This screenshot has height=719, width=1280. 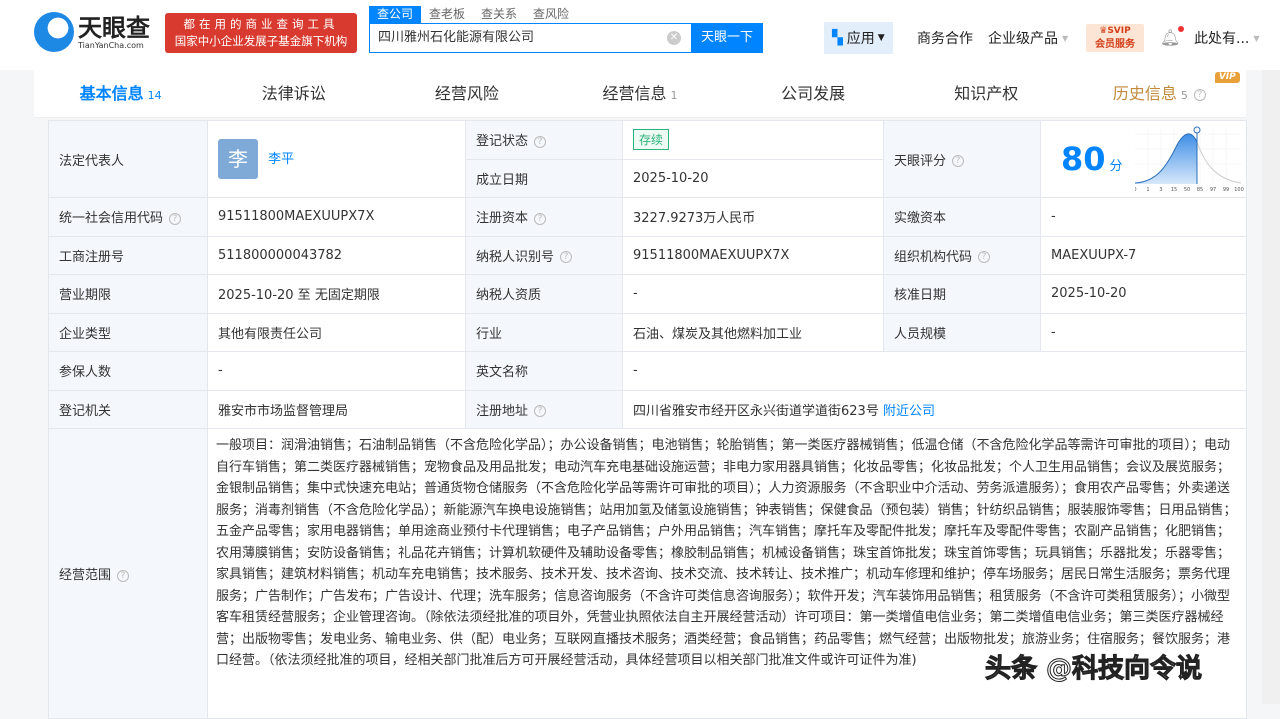 I want to click on score-tick: 15, so click(x=1173, y=190).